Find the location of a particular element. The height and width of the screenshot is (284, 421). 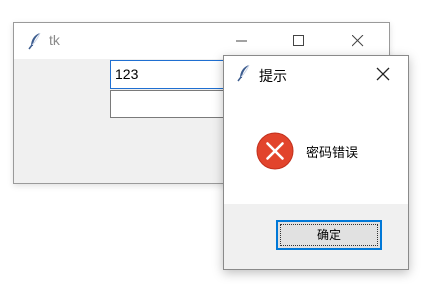

dialog-titlebar: 提示 is located at coordinates (316, 74).